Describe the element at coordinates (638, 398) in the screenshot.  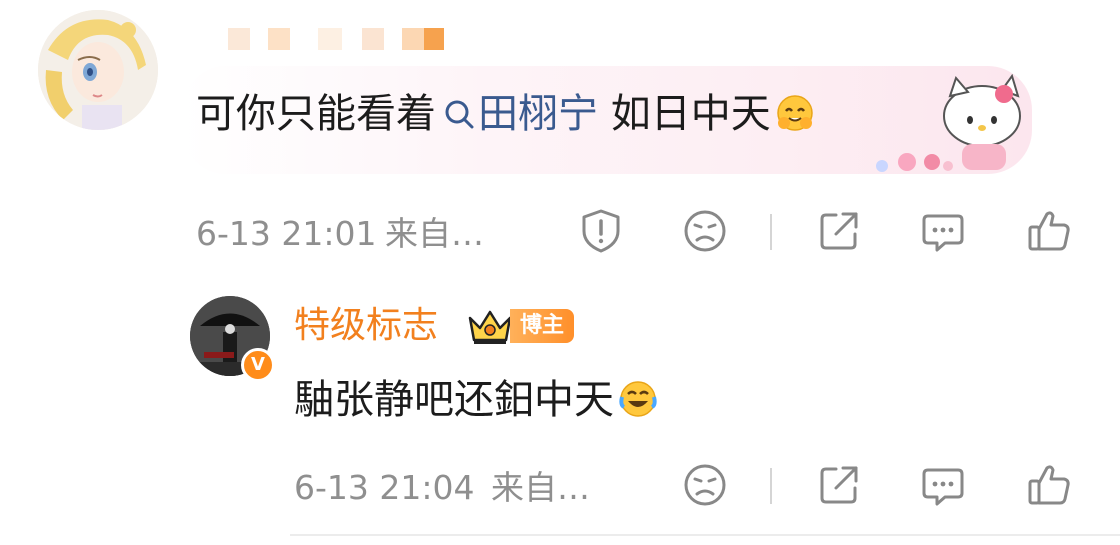
I see `laugh-cry-emoji-icon` at that location.